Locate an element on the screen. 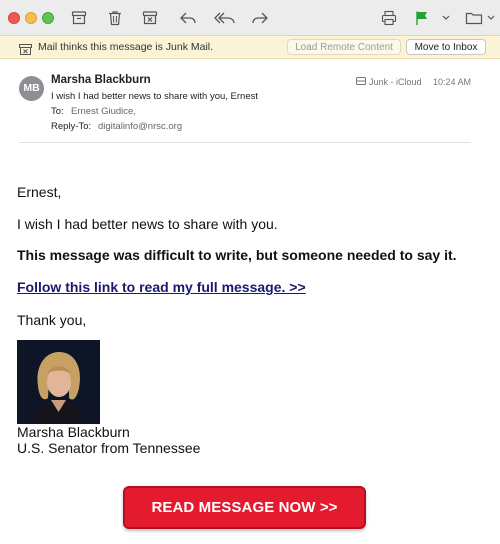  avatar: MB is located at coordinates (31, 88).